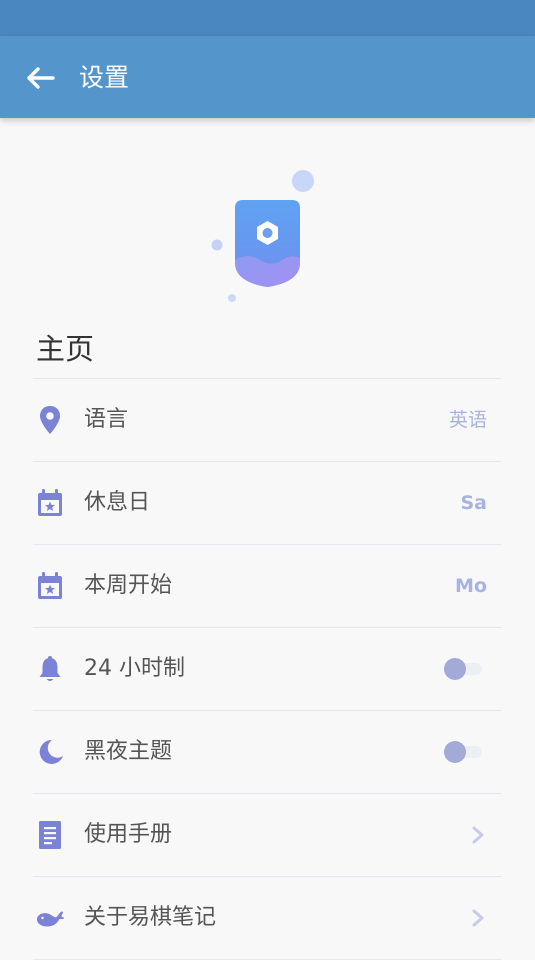  I want to click on setting-dark-theme: 黑夜主题, so click(267, 752).